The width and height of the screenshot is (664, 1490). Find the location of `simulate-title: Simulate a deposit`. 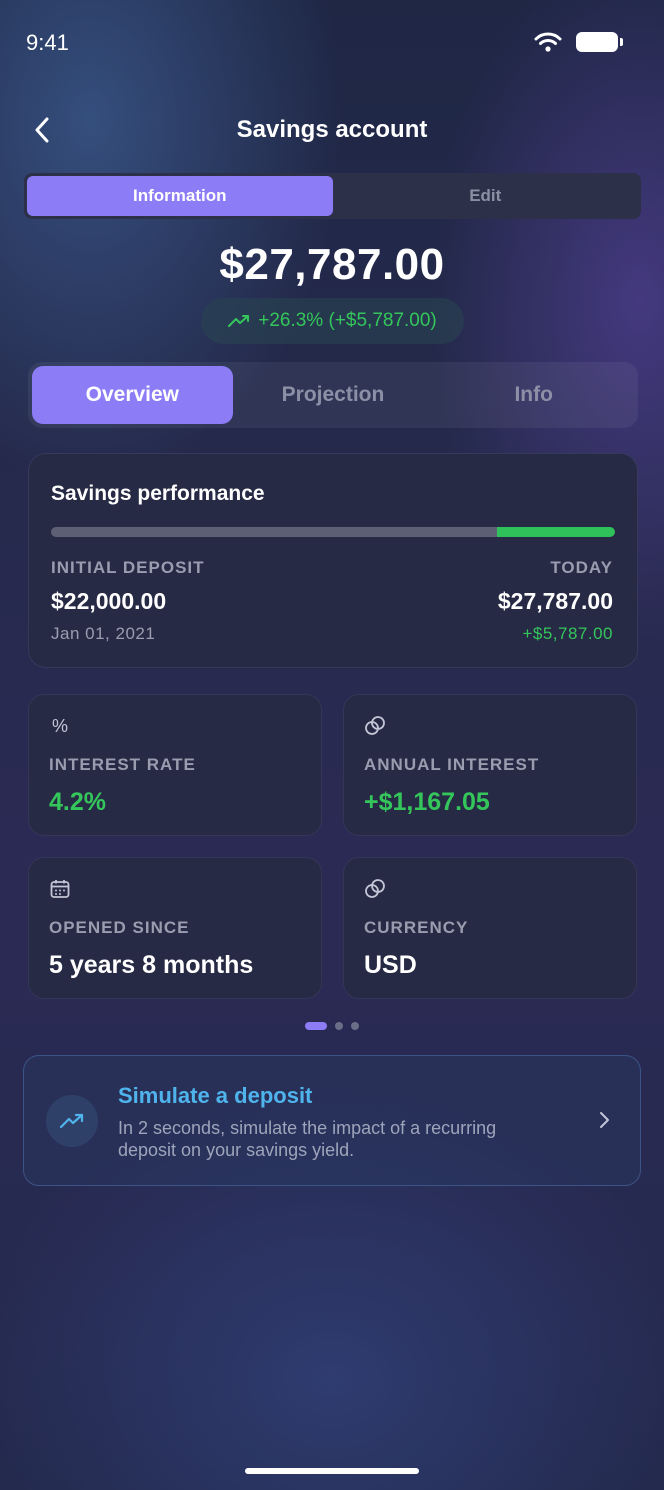

simulate-title: Simulate a deposit is located at coordinates (215, 1095).